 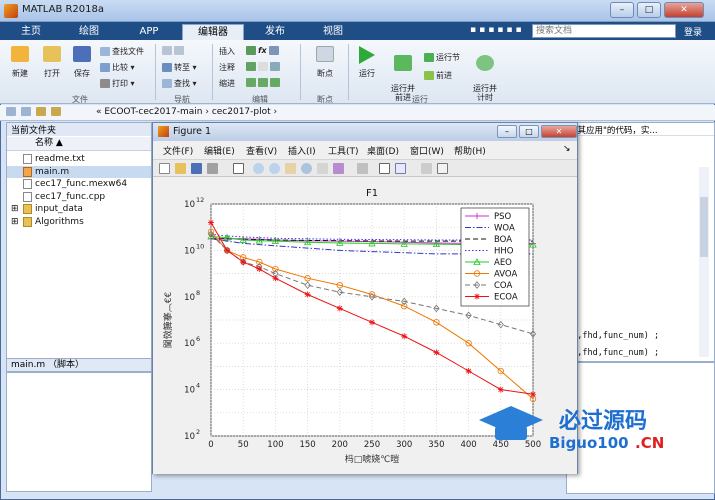 I want to click on minimize-button: –, so click(x=622, y=10).